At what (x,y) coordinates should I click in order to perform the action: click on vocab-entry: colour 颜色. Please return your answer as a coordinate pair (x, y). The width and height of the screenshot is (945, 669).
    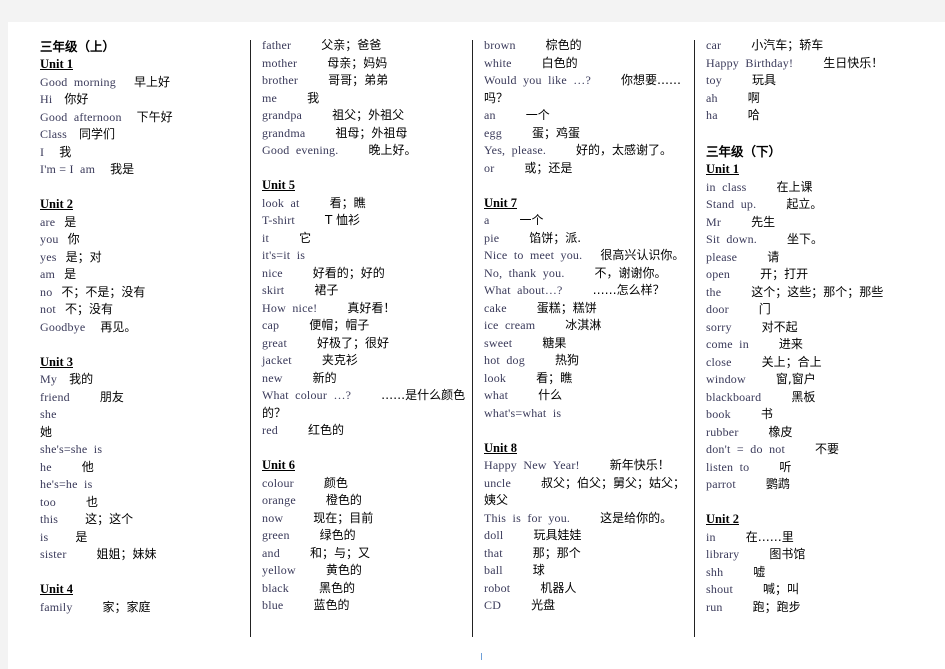
    Looking at the image, I should click on (367, 484).